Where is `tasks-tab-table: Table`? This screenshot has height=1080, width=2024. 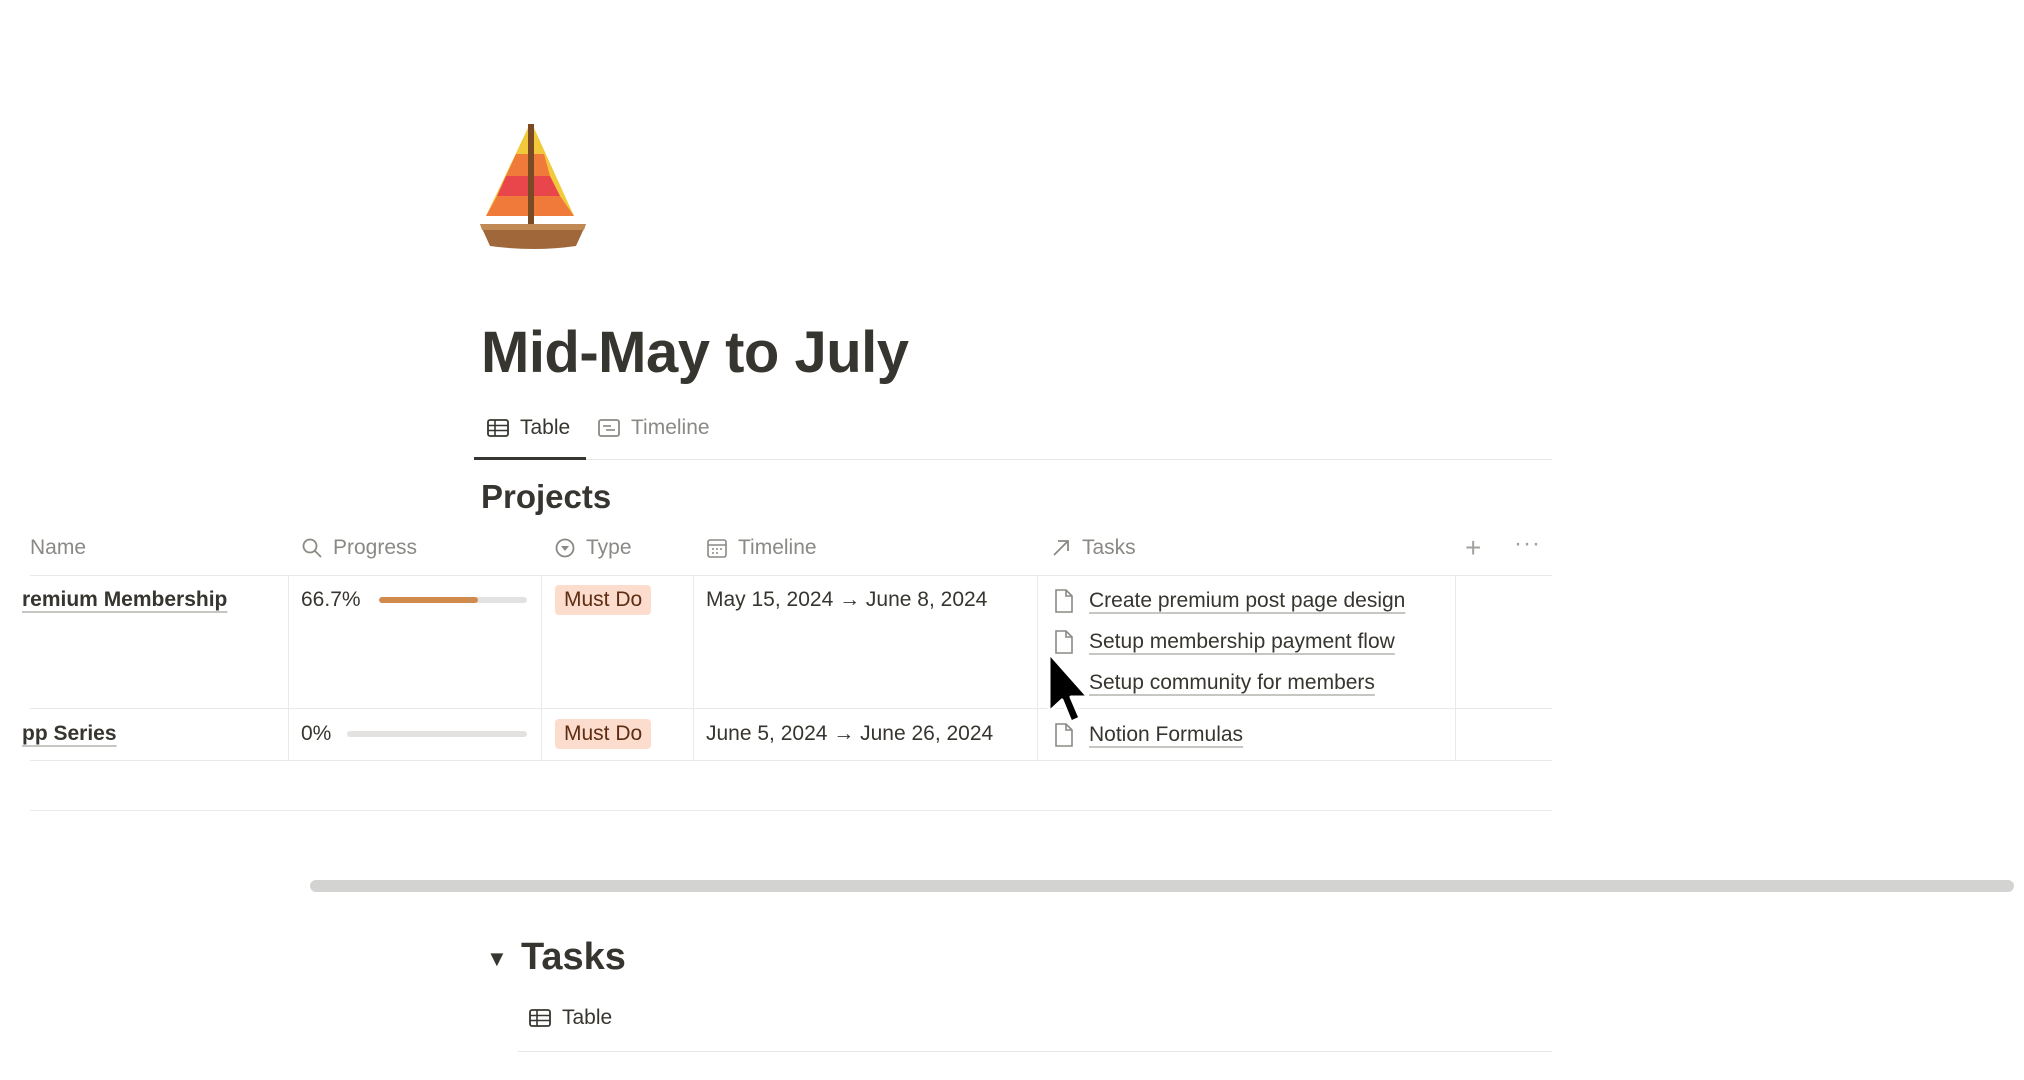
tasks-tab-table: Table is located at coordinates (570, 1018).